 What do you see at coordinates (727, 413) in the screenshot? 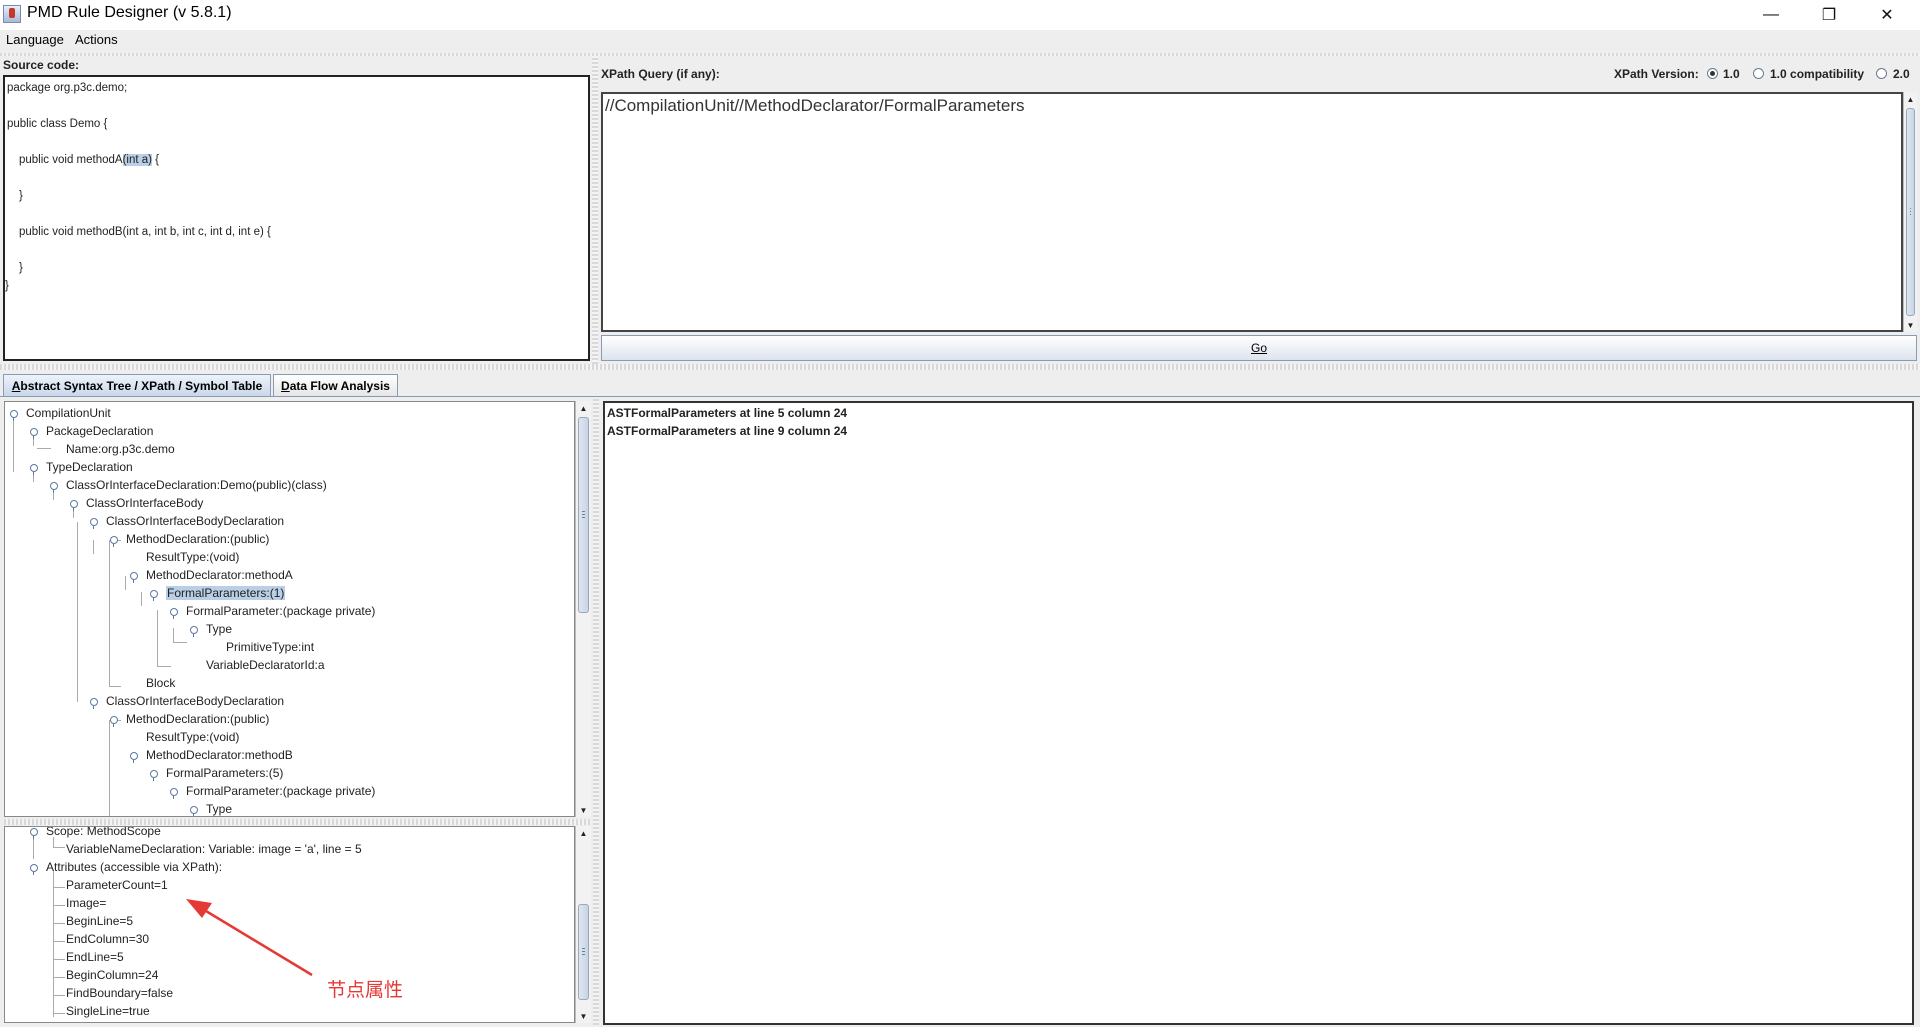
I see `result-item: ASTFormalParameters at line 5 column 24` at bounding box center [727, 413].